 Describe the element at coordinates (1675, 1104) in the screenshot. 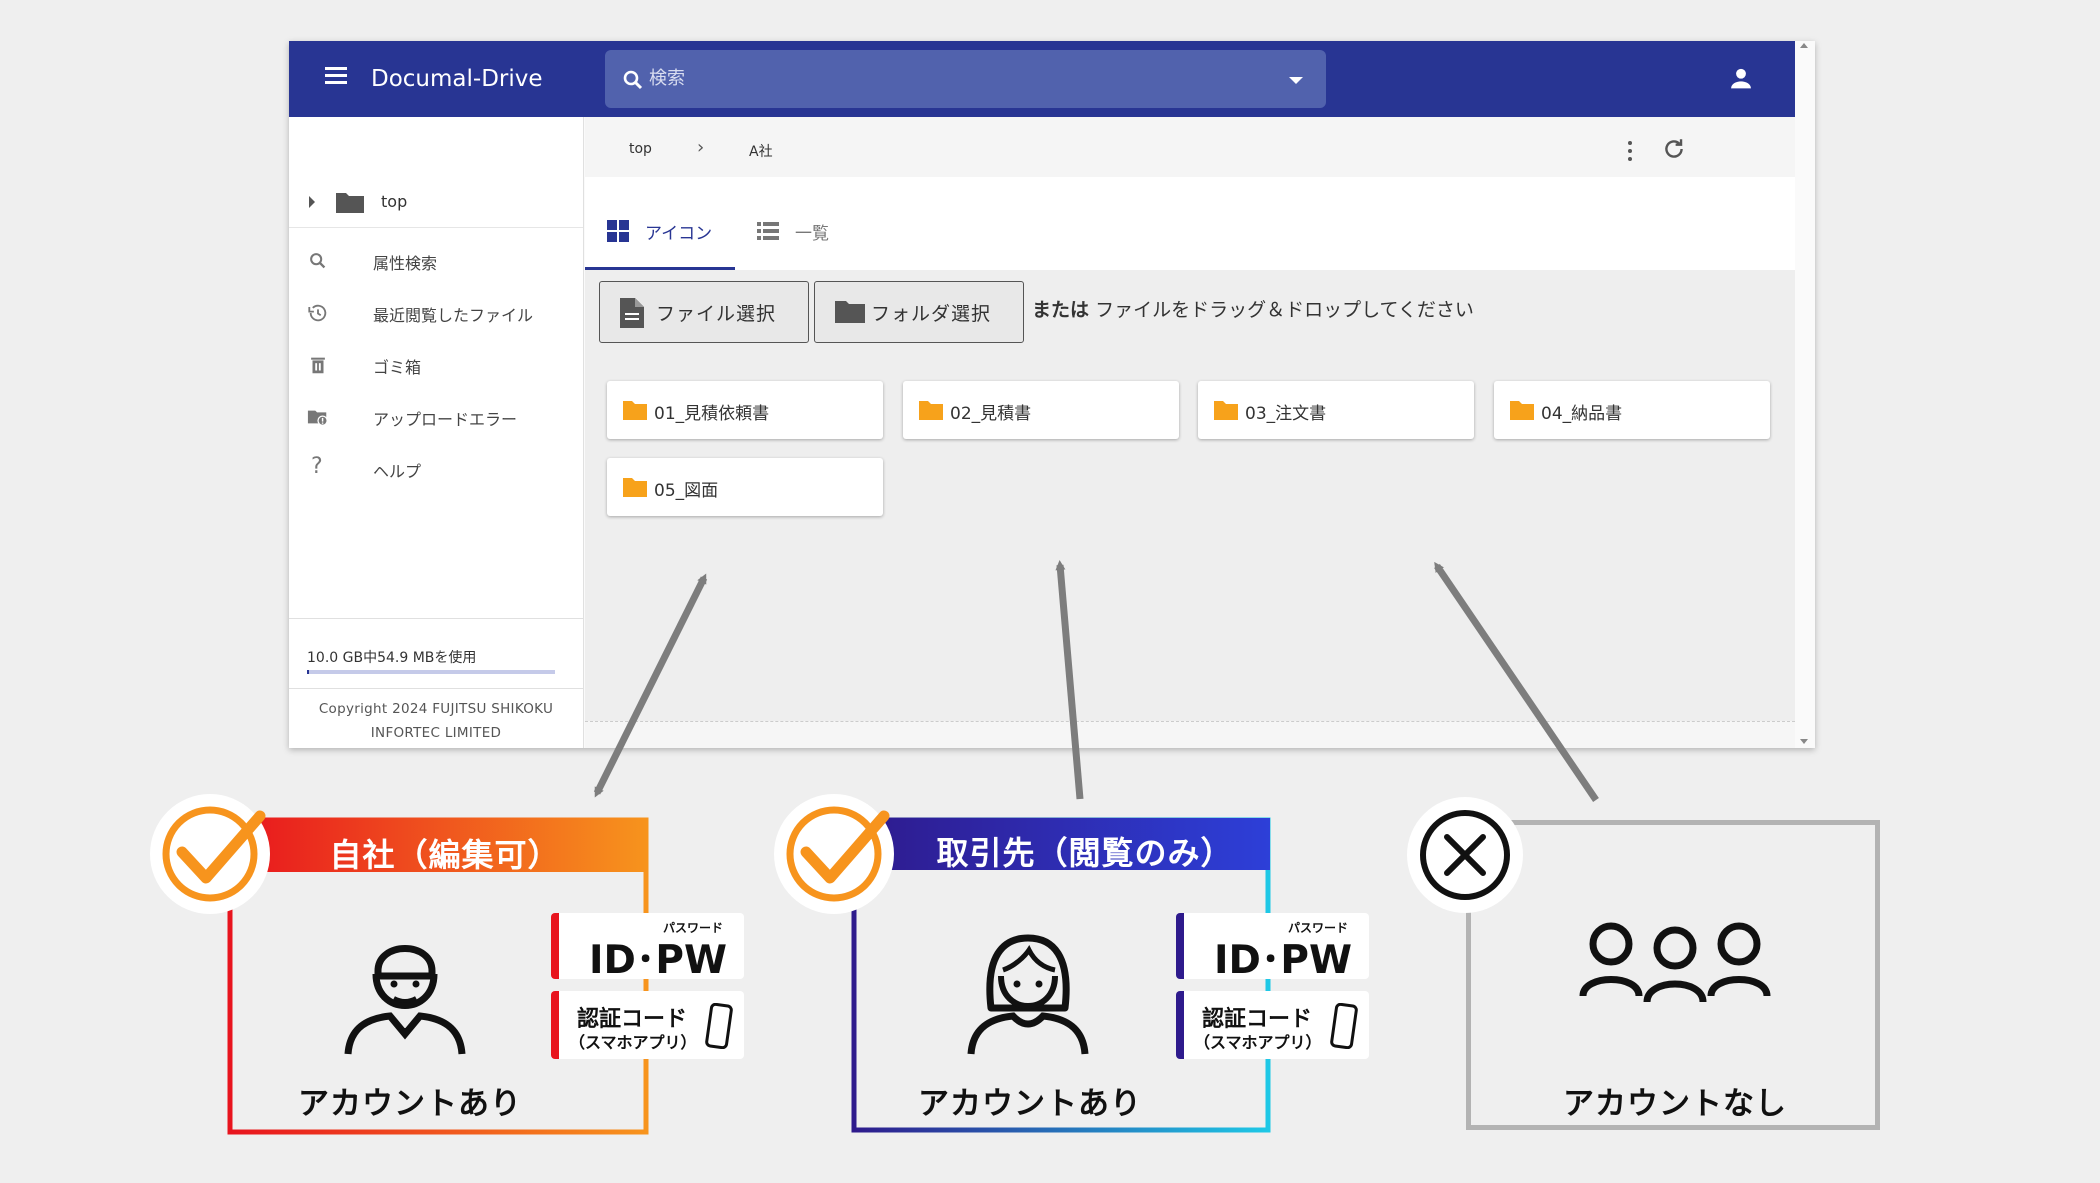

I see `account-label: アカウントなし` at that location.